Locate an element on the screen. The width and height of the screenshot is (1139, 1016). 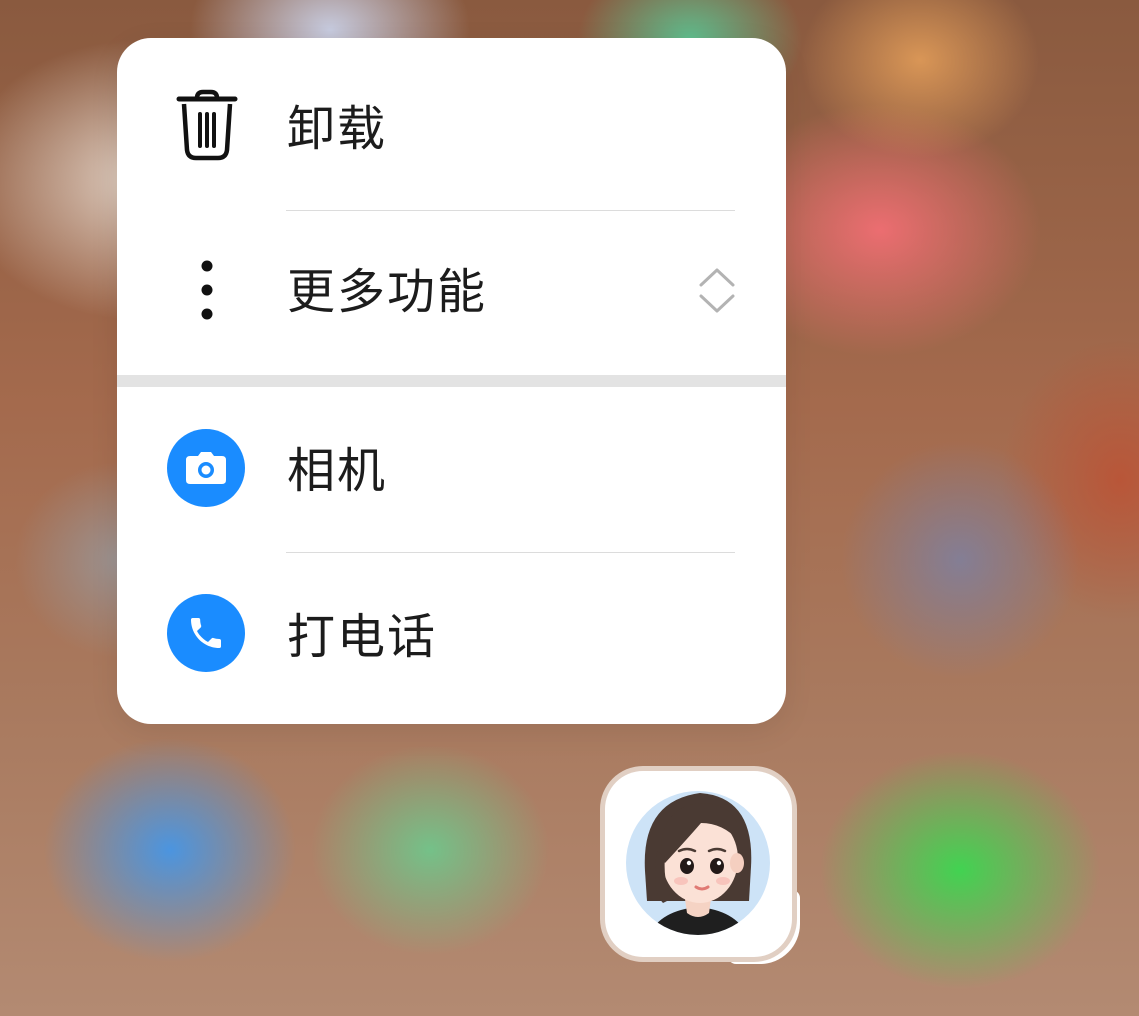
section-separator is located at coordinates (451, 381).